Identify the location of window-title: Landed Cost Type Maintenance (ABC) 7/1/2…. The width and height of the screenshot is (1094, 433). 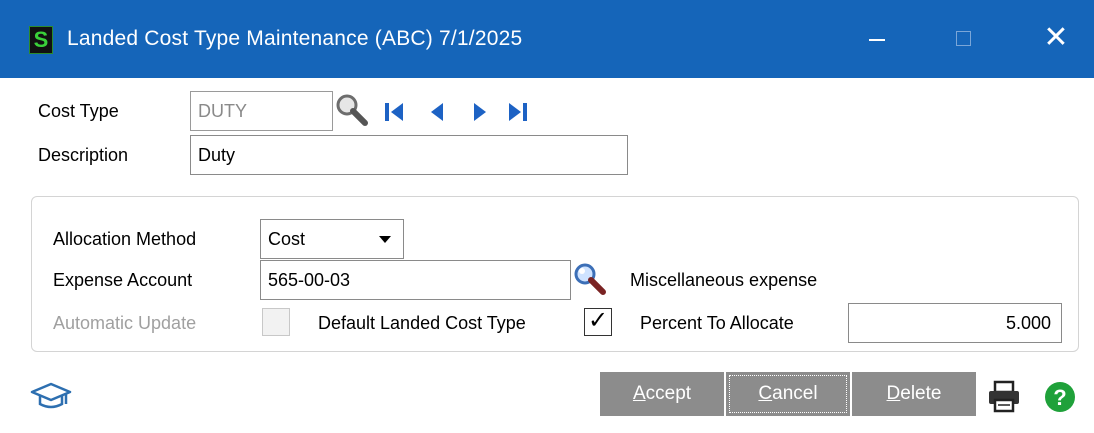
(295, 38).